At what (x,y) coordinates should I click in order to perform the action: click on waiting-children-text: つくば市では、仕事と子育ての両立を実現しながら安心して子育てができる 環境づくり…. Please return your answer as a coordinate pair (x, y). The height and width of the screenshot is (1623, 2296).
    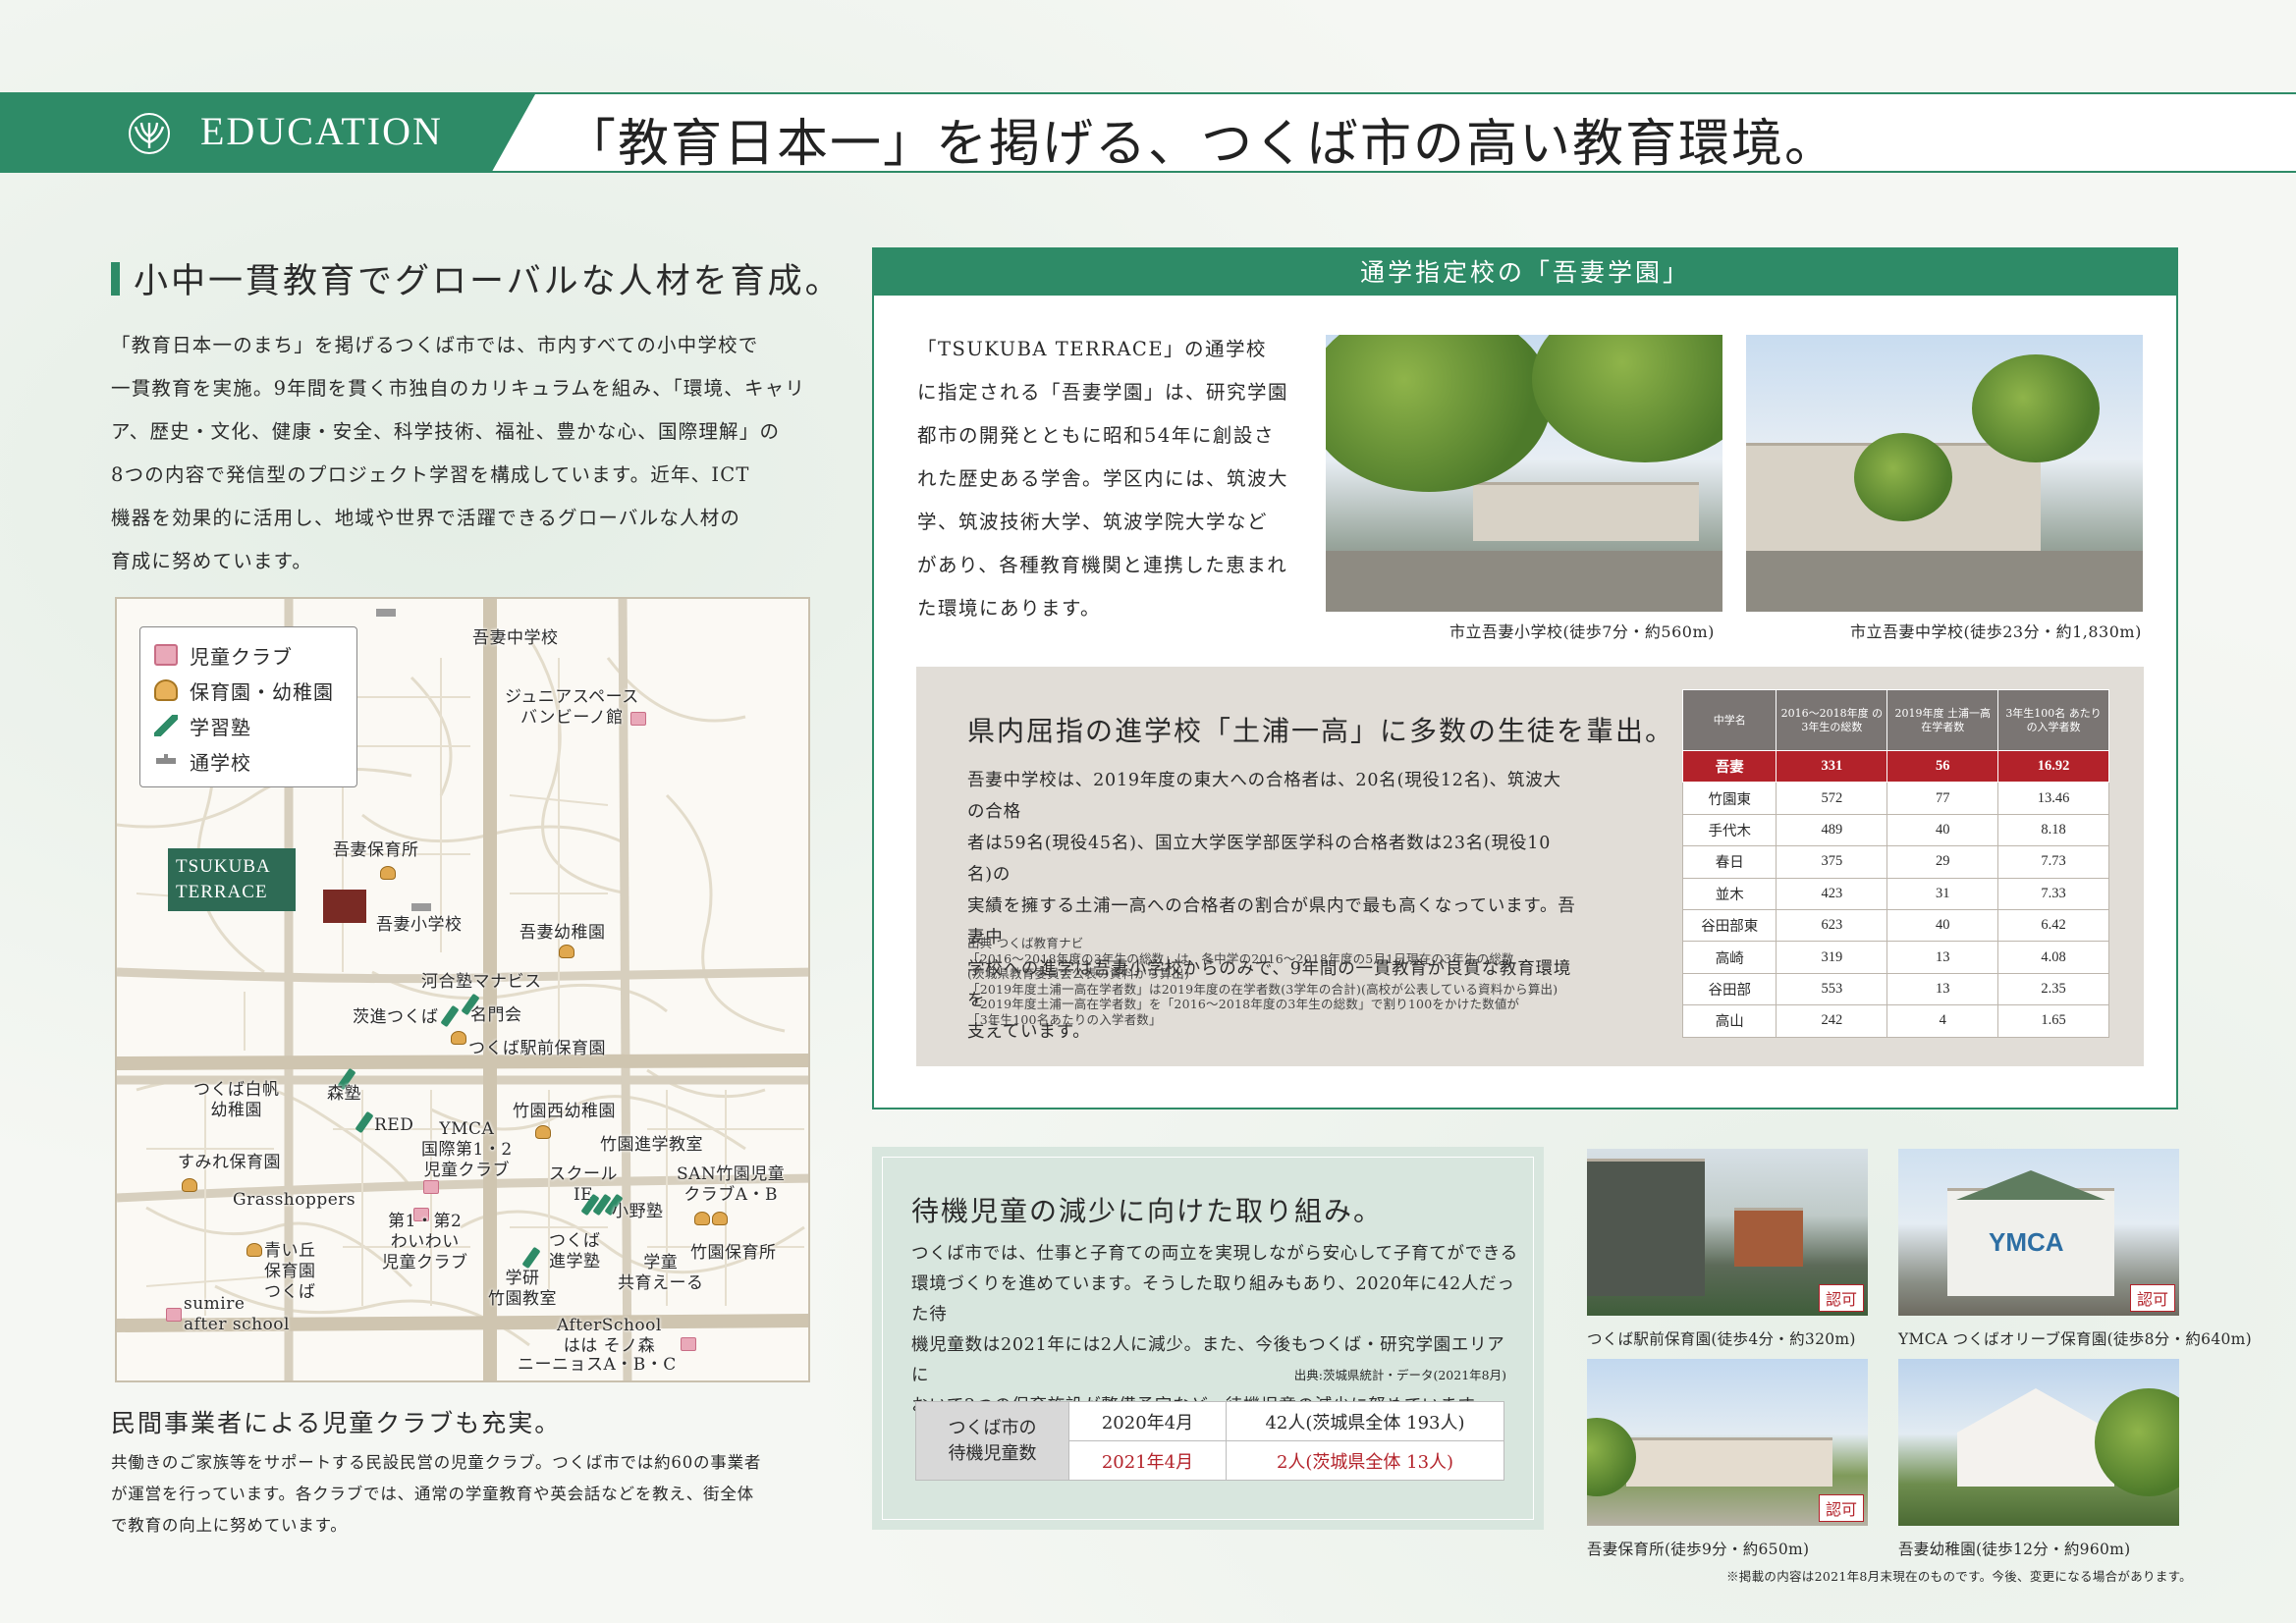
    Looking at the image, I should click on (1215, 1330).